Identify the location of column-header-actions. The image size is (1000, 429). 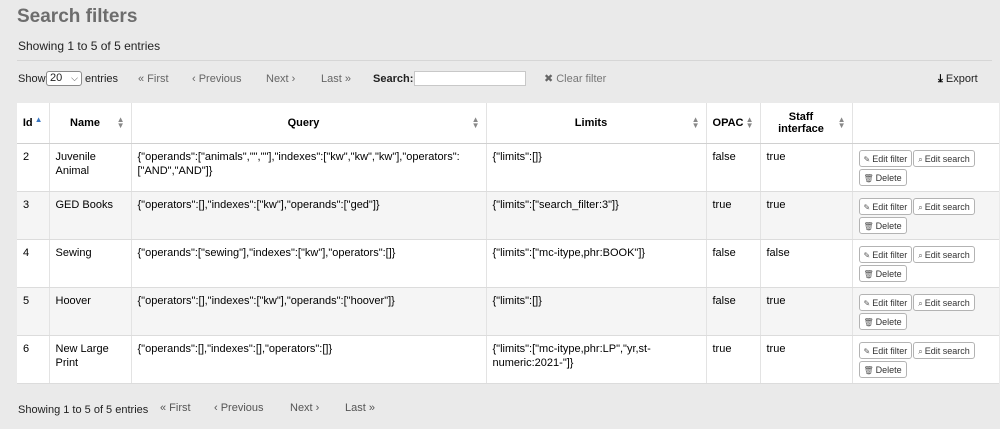
(925, 123).